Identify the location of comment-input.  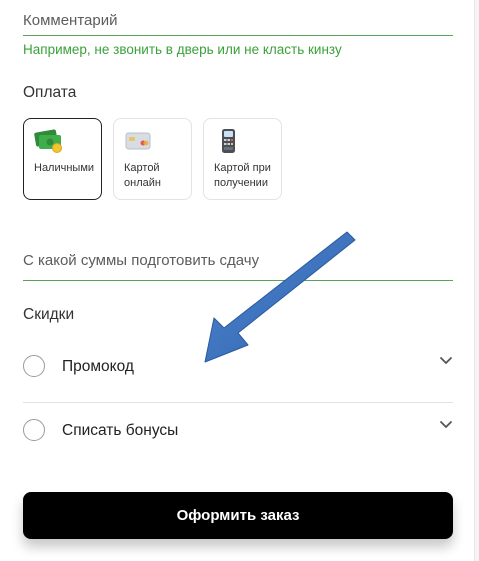
(238, 24).